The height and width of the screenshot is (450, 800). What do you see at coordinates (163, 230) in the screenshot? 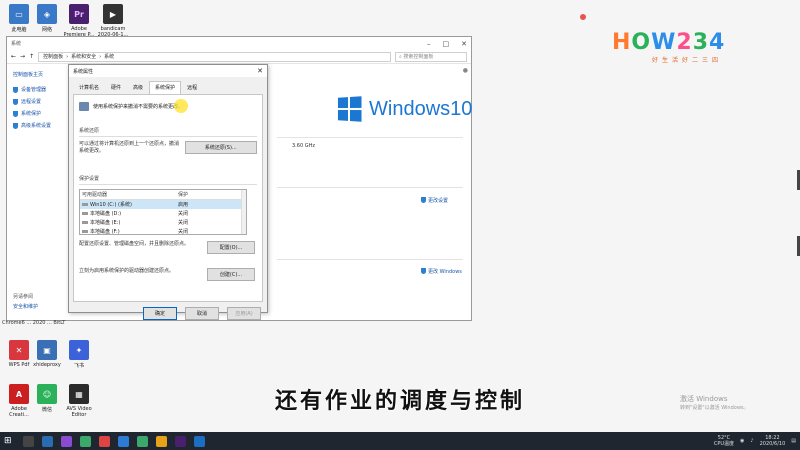
I see `drive-row: 本地磁盘 (F:) 关闭` at bounding box center [163, 230].